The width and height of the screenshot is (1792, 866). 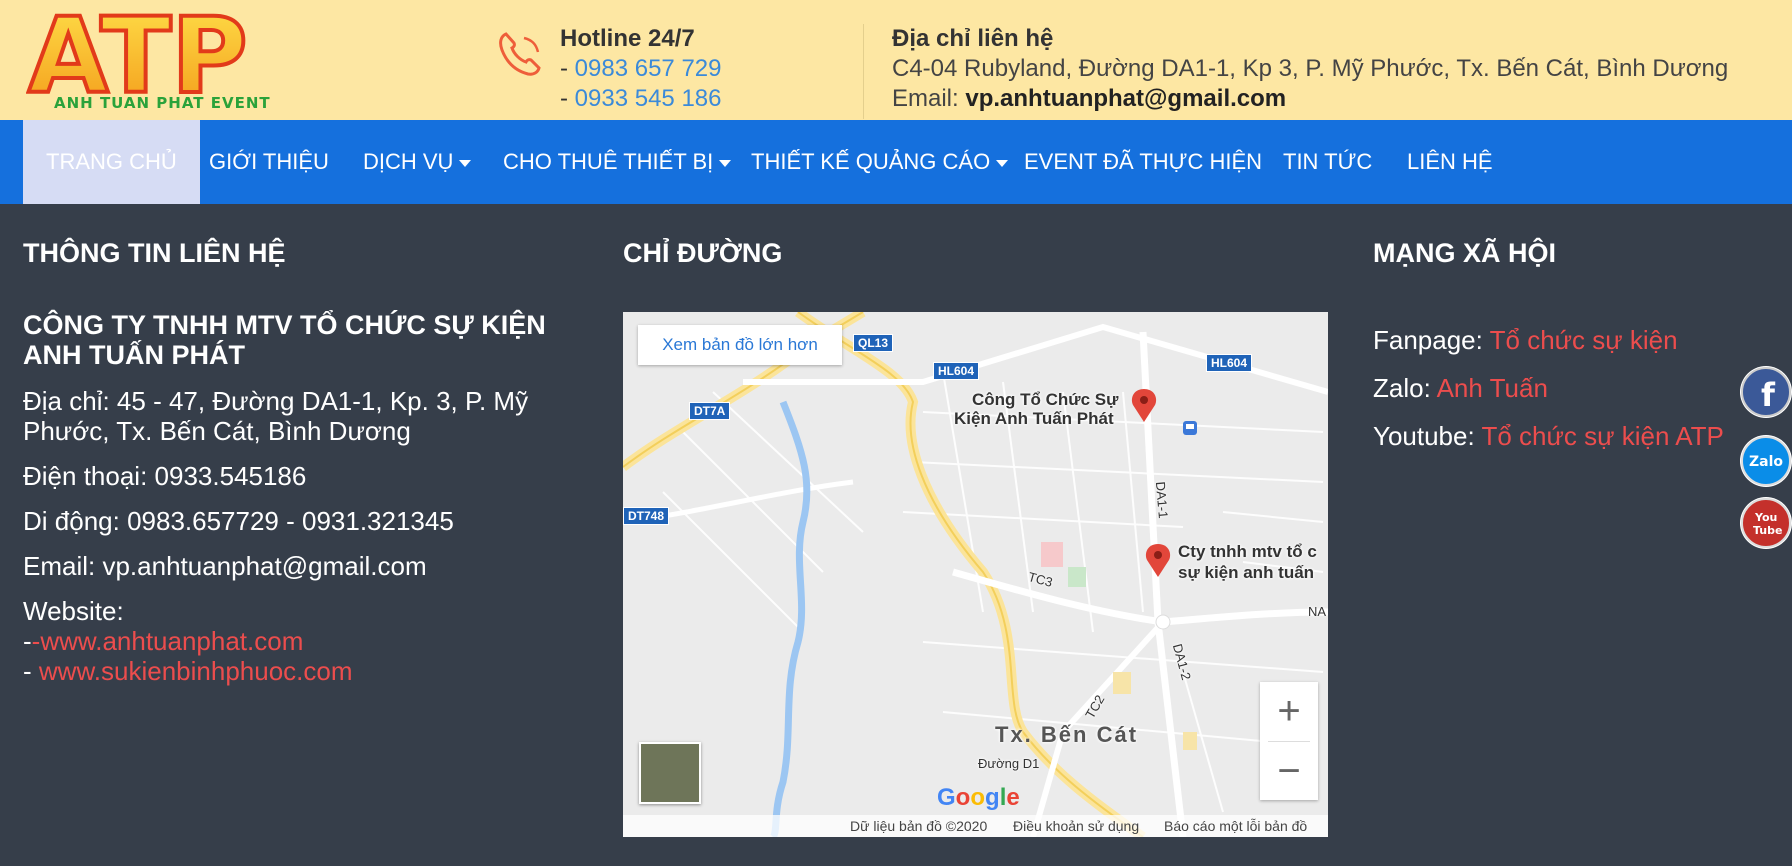 I want to click on header-email-label: Email:, so click(x=925, y=98).